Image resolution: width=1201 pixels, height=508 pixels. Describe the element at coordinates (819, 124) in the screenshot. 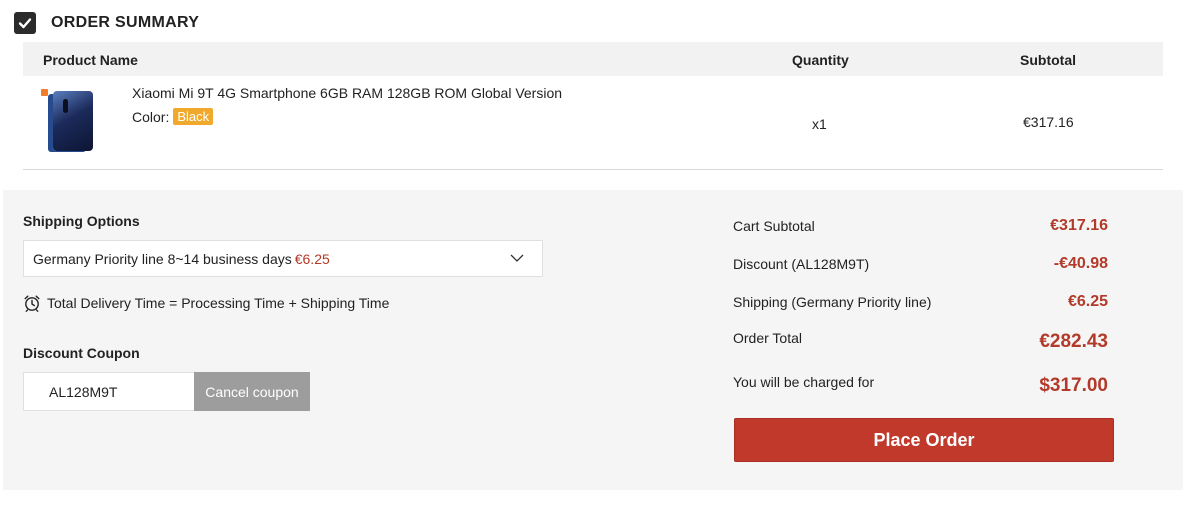

I see `quantity-value: x1` at that location.